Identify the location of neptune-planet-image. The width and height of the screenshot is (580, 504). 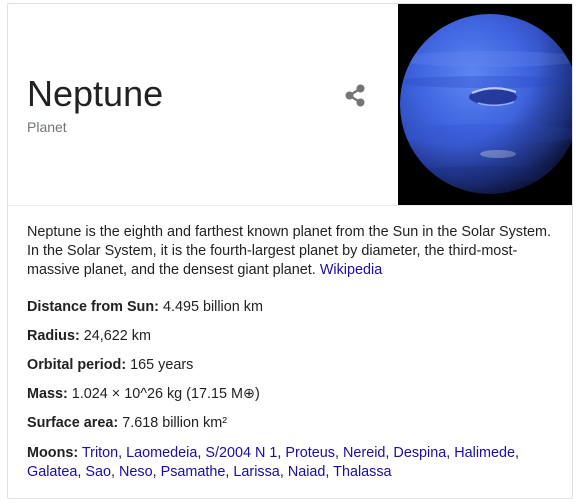
(485, 104).